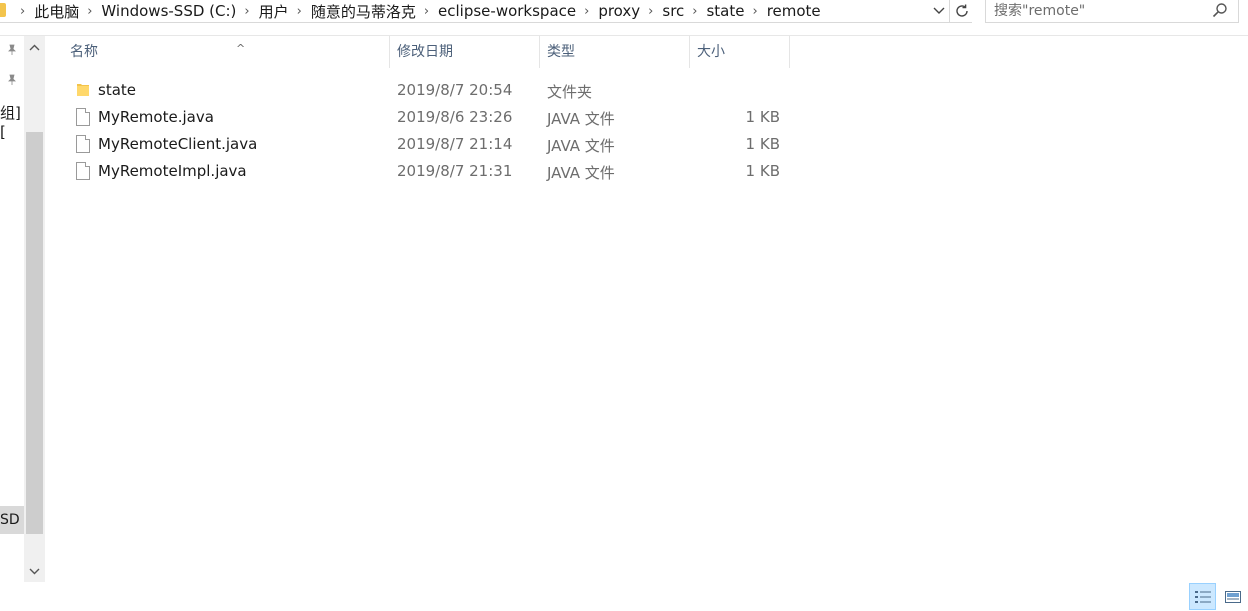 The width and height of the screenshot is (1248, 611). What do you see at coordinates (168, 11) in the screenshot?
I see `breadcrumb-drive: Windows-SSD (C:)` at bounding box center [168, 11].